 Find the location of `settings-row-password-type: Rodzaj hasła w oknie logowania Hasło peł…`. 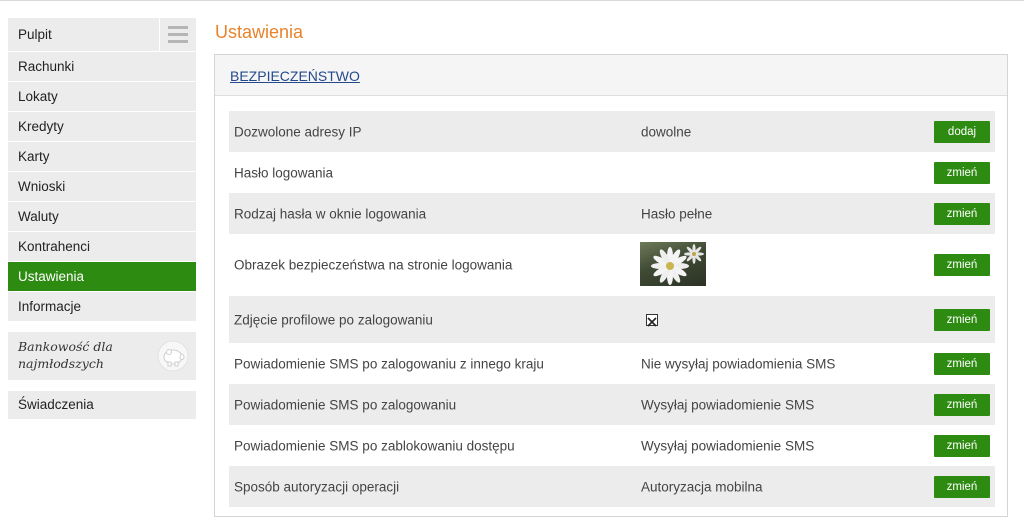

settings-row-password-type: Rodzaj hasła w oknie logowania Hasło peł… is located at coordinates (612, 213).